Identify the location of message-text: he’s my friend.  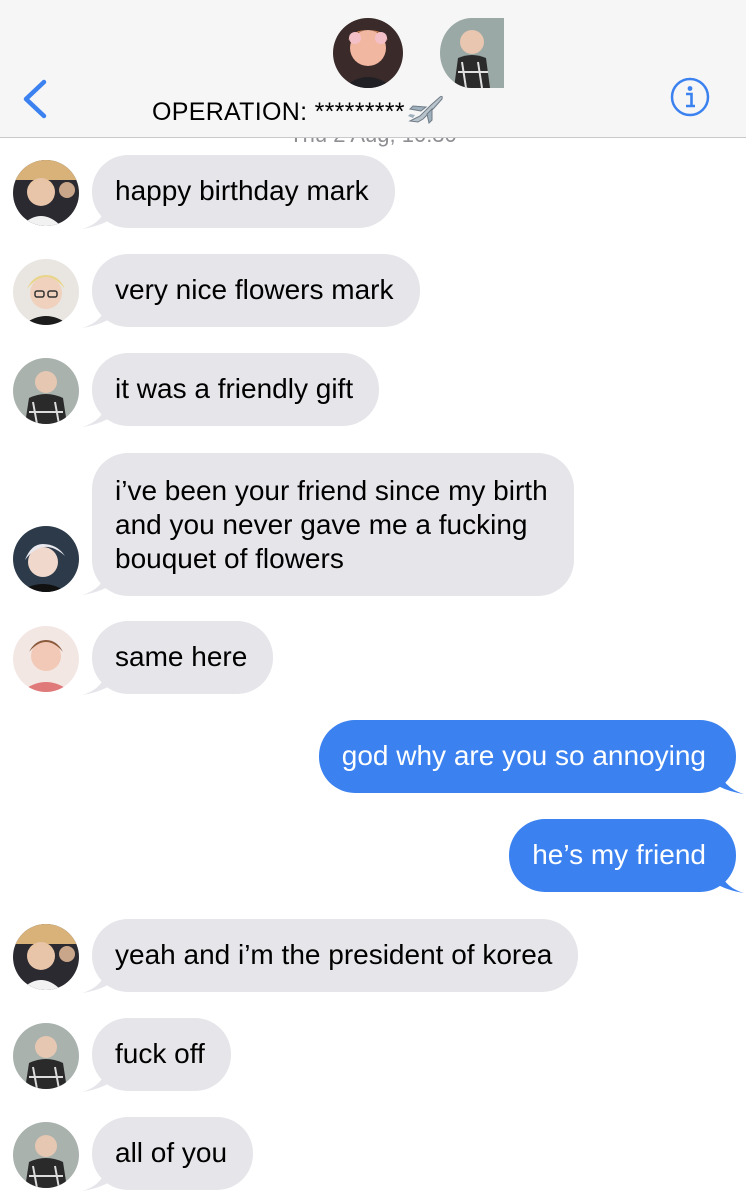
(619, 854).